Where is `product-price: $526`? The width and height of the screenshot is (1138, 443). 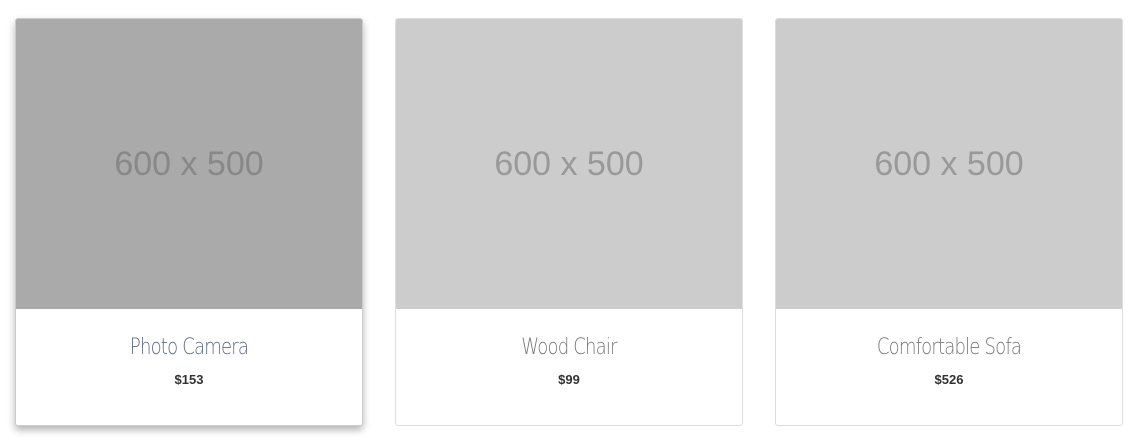 product-price: $526 is located at coordinates (949, 379).